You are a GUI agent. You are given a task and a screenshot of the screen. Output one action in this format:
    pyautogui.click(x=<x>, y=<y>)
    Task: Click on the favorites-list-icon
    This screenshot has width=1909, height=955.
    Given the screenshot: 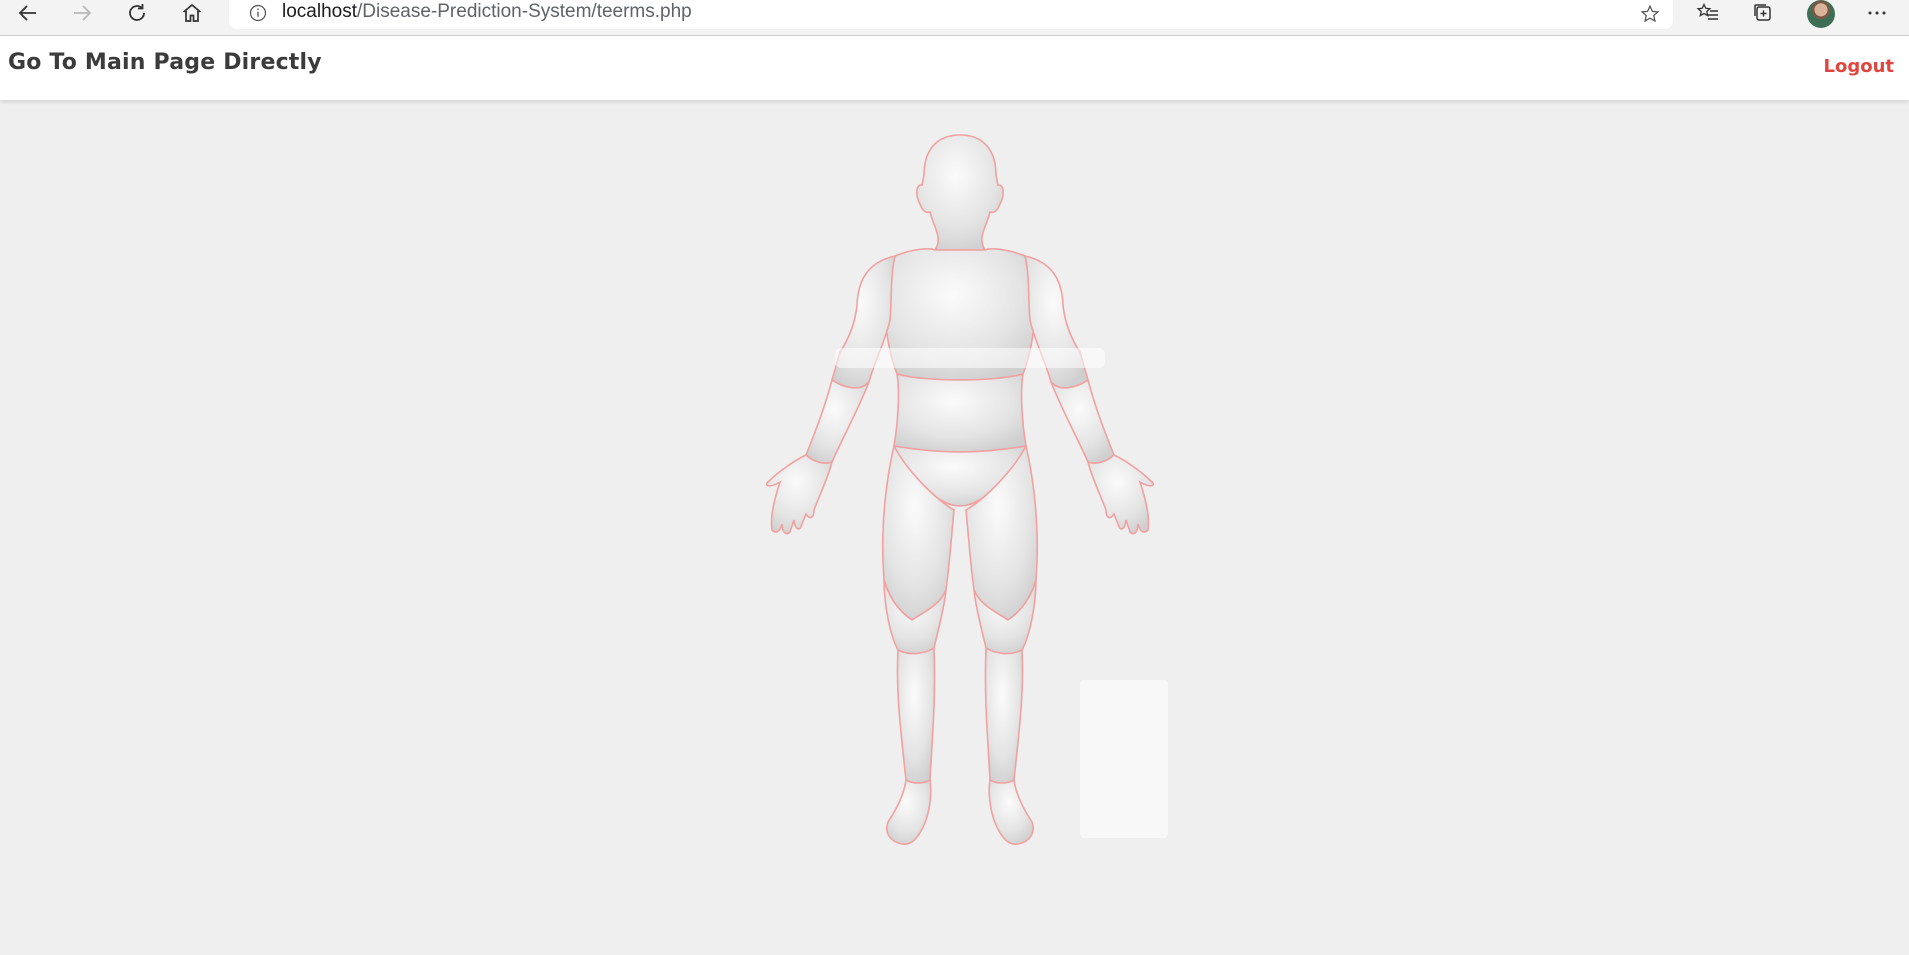 What is the action you would take?
    pyautogui.click(x=1707, y=11)
    